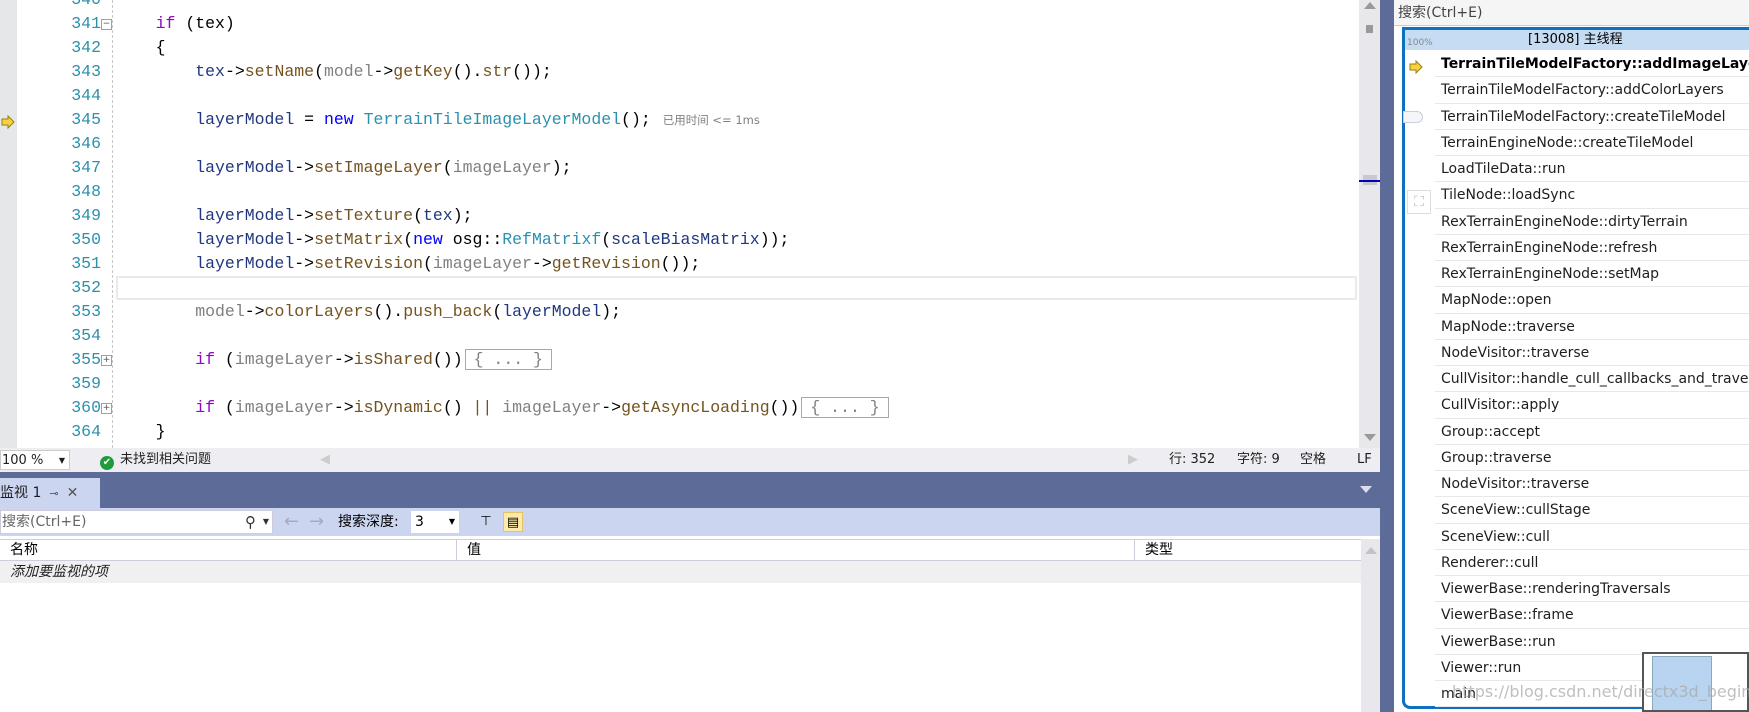 The height and width of the screenshot is (712, 1749). What do you see at coordinates (1419, 202) in the screenshot?
I see `zoom-fit-icon: ⛶` at bounding box center [1419, 202].